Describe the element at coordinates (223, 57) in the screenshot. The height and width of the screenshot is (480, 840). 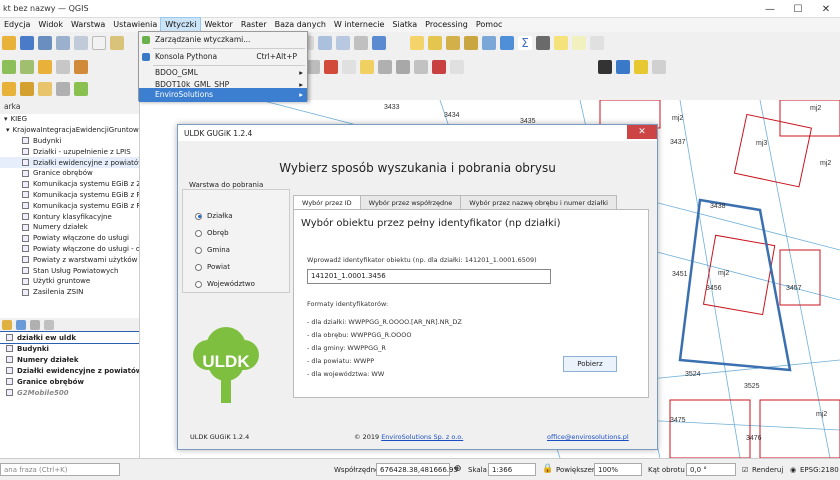
I see `menu-item-python-console: Konsola Pythona Ctrl+Alt+P` at that location.